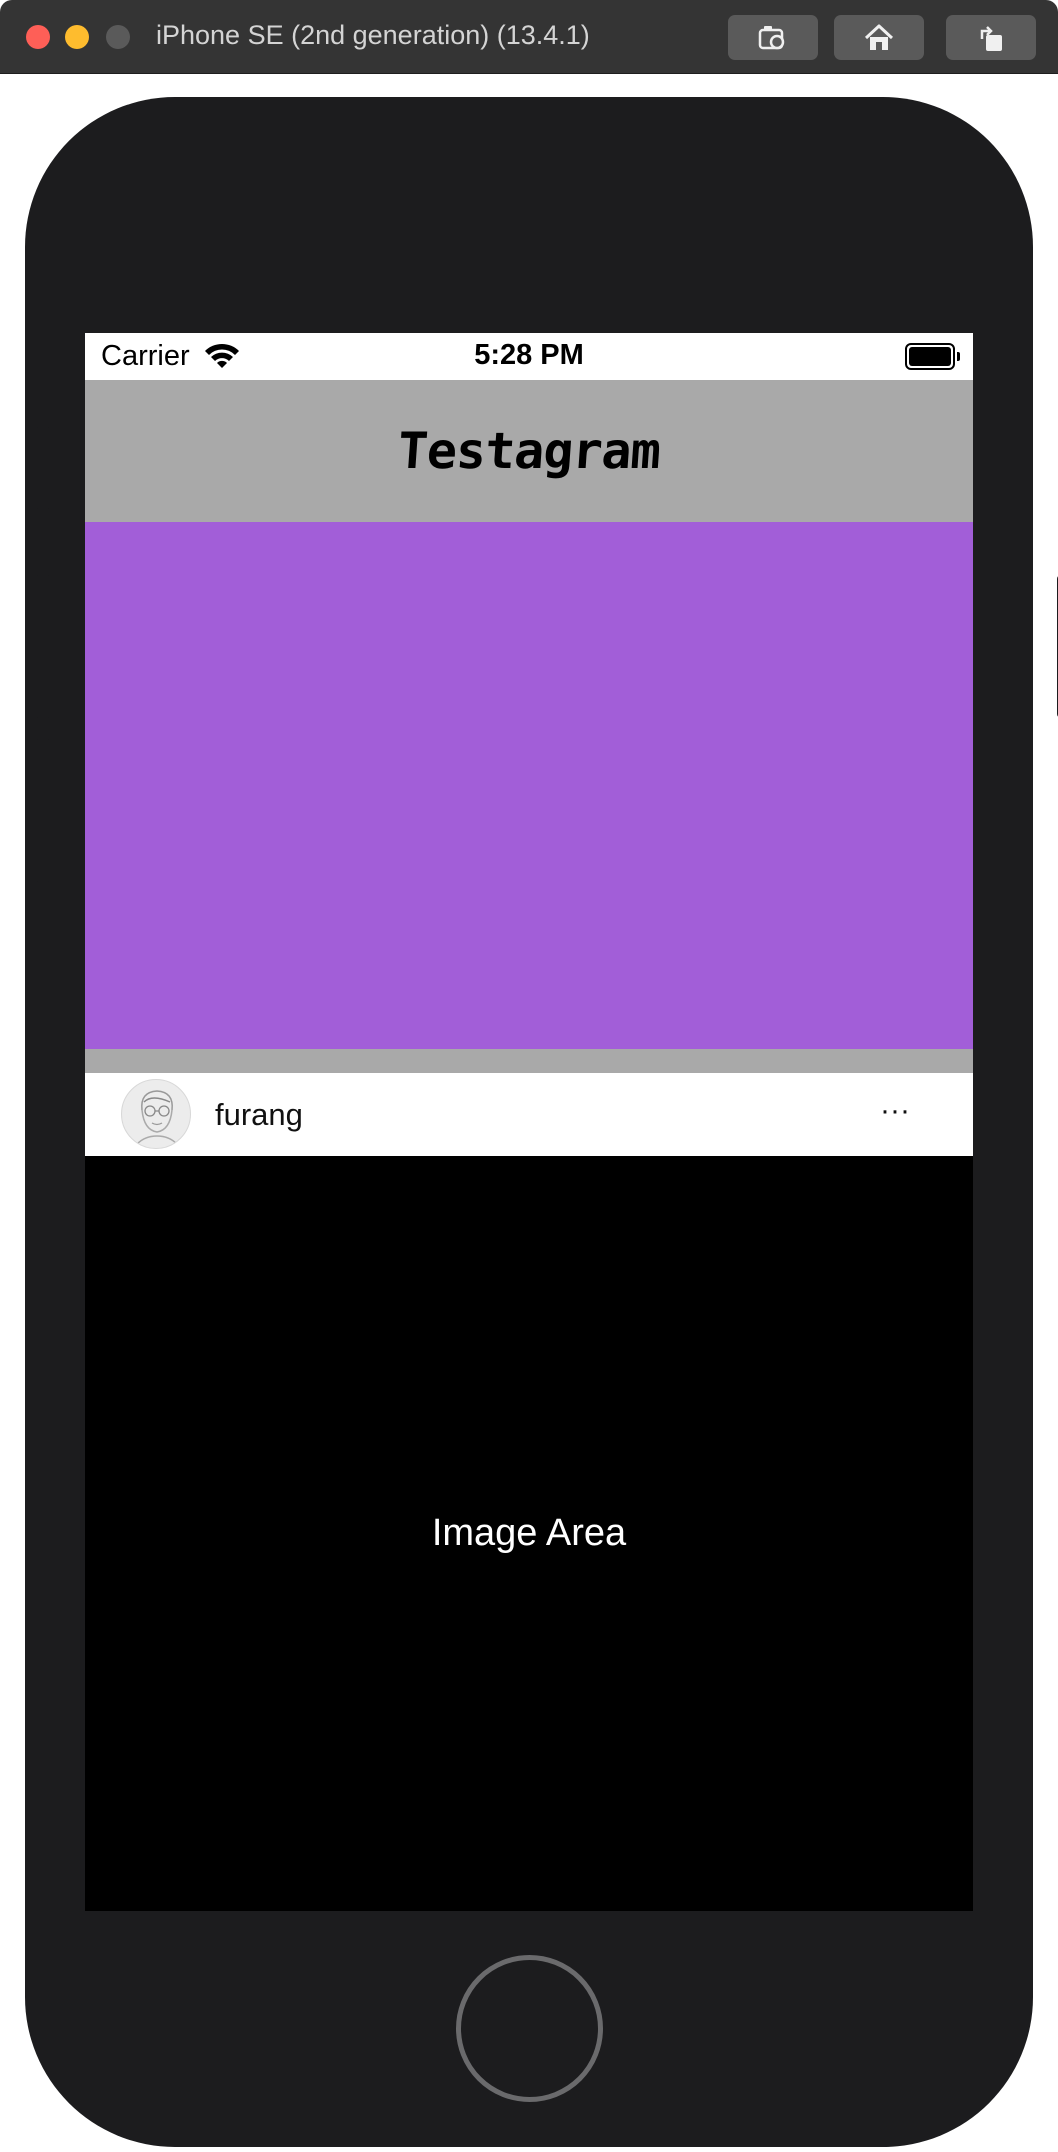 This screenshot has height=2152, width=1058. What do you see at coordinates (529, 2028) in the screenshot?
I see `device-home-button` at bounding box center [529, 2028].